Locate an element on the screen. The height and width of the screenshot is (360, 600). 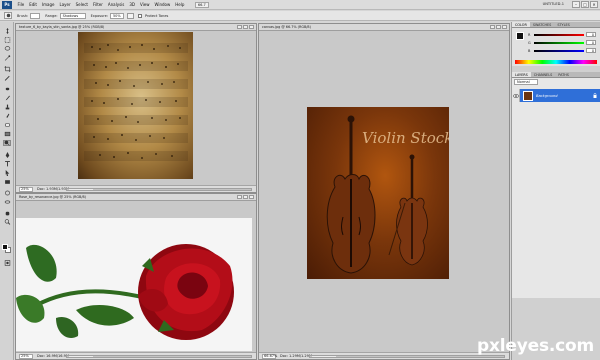
menu-window: Window is located at coordinates (162, 4).